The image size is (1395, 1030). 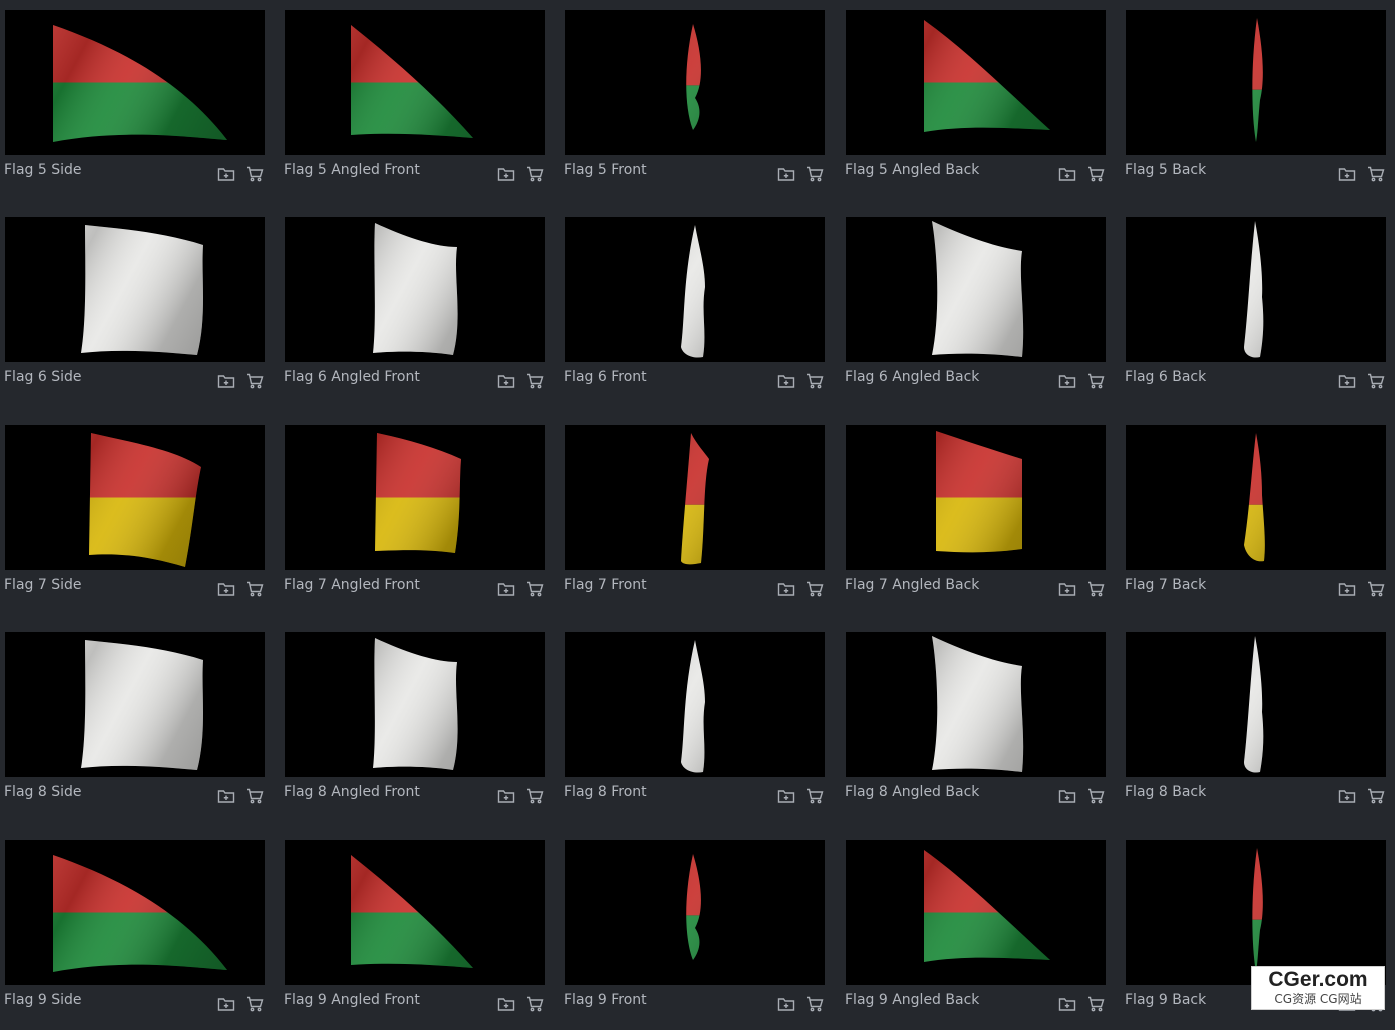 I want to click on asset-card-flag-5-front: Flag 5 Front, so click(x=693, y=100).